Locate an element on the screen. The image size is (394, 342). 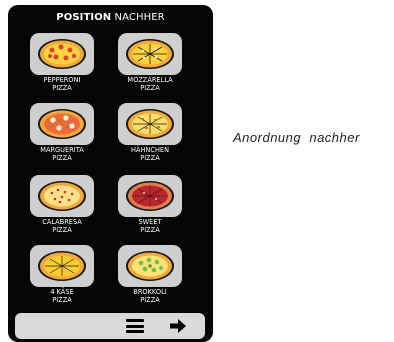
pizza-label: HÄHNCHEN PIZZA is located at coordinates (150, 154).